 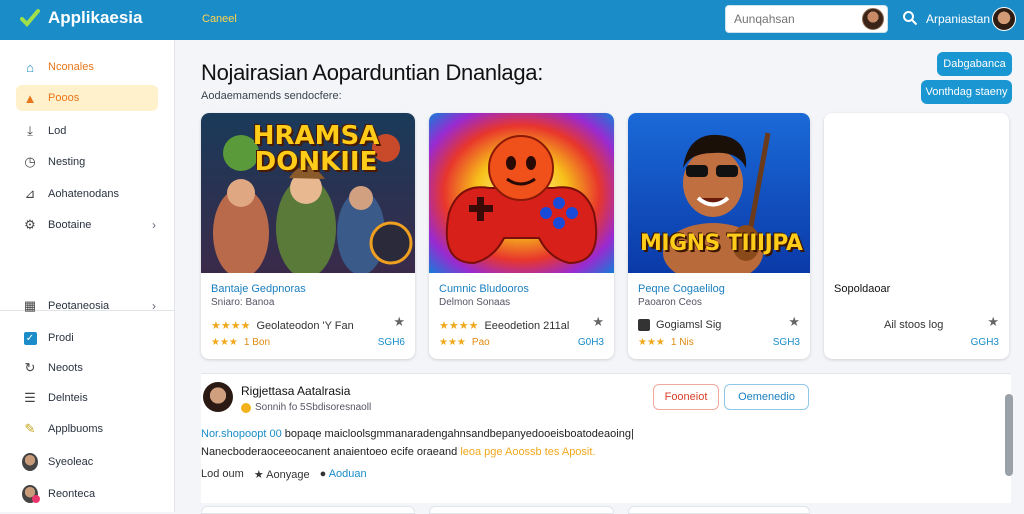 I want to click on search-input, so click(x=794, y=19).